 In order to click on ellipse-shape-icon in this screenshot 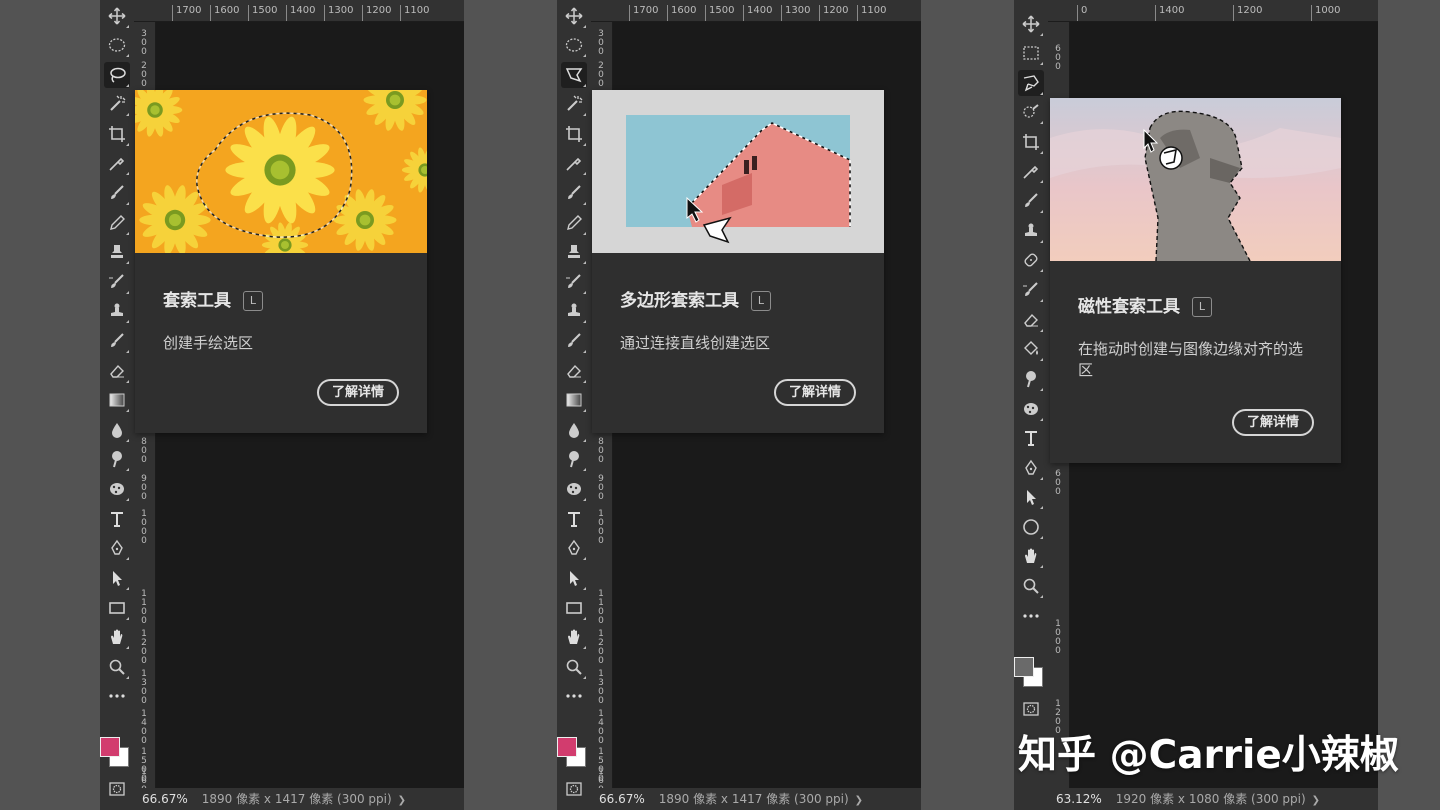, I will do `click(1031, 527)`.